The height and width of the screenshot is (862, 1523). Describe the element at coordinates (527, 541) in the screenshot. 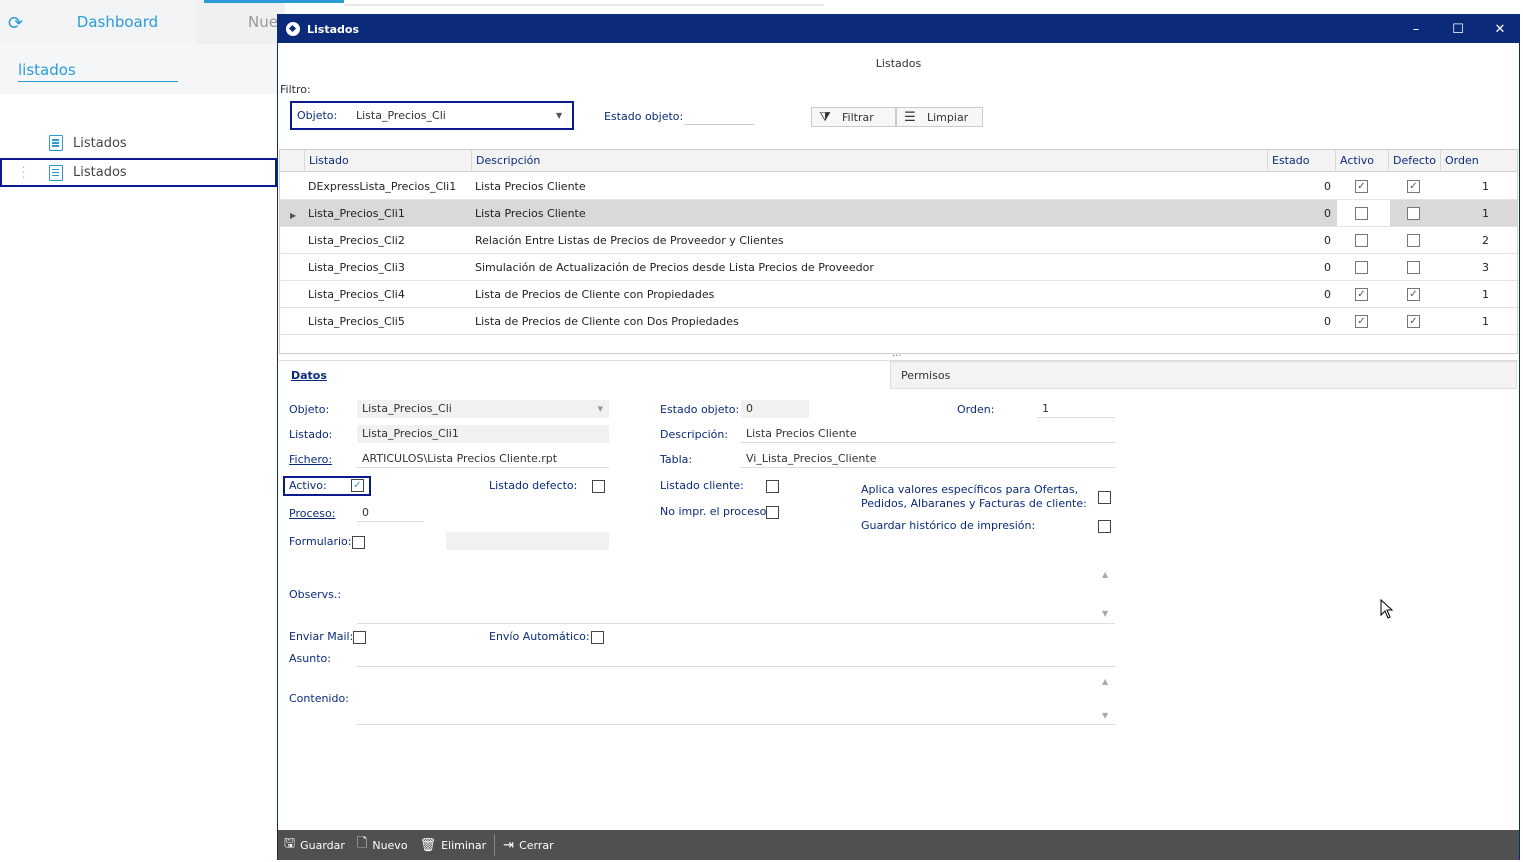

I see `formulario-field` at that location.